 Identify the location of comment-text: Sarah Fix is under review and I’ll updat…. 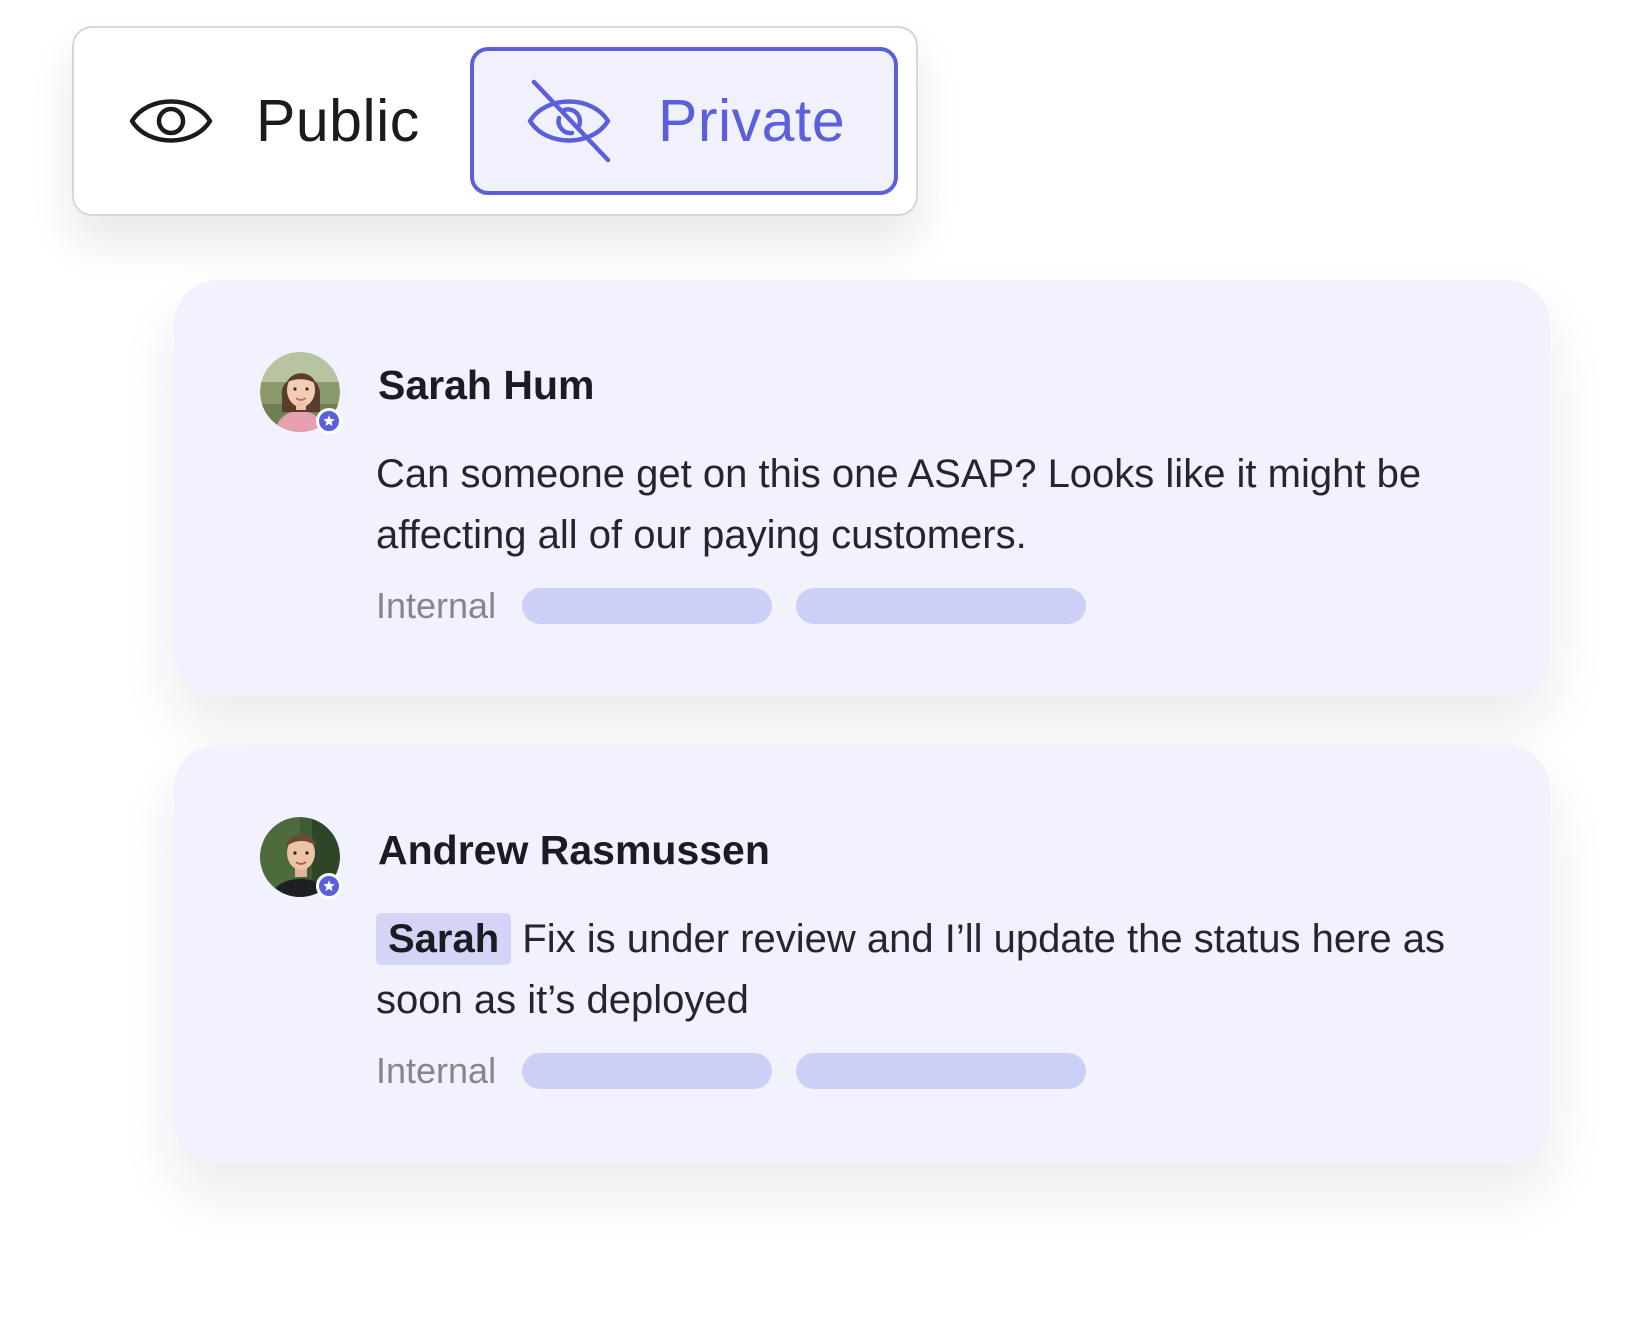
(936, 970).